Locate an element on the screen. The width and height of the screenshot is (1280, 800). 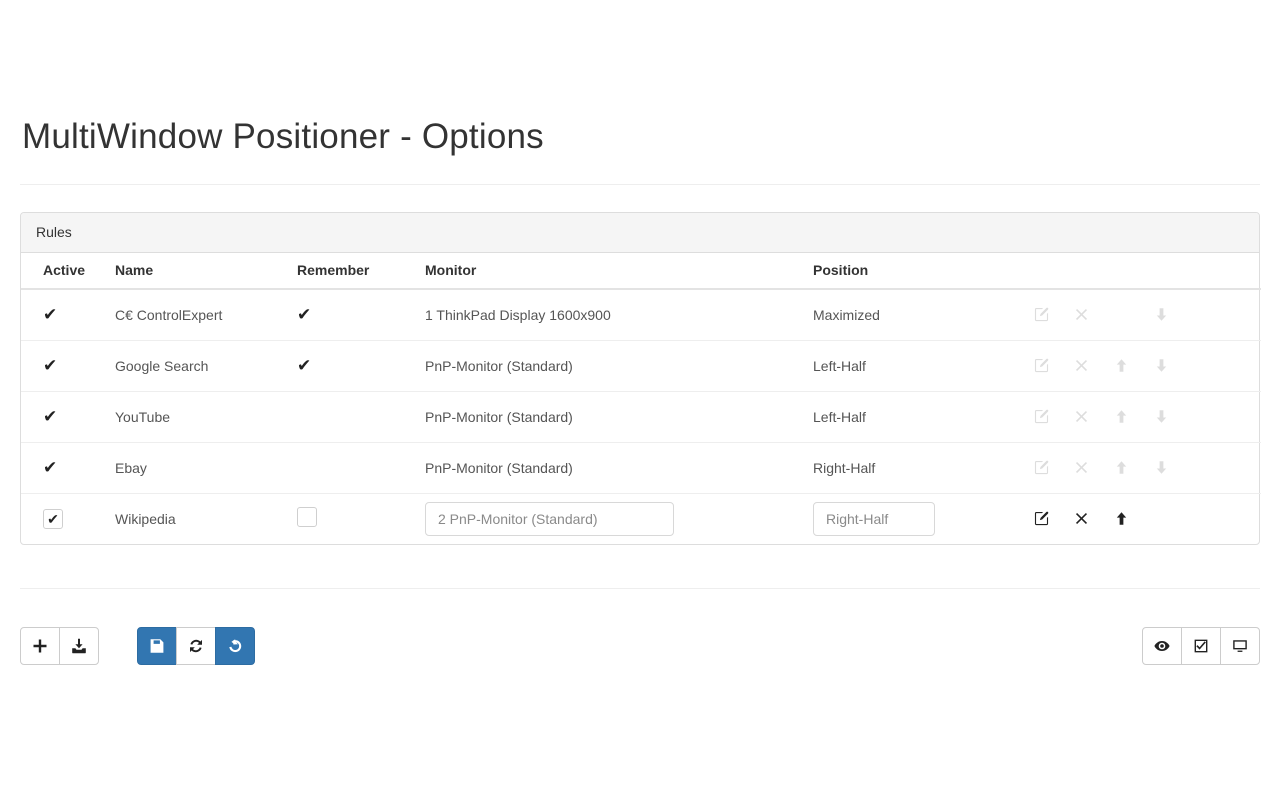
position-input: Right-Half is located at coordinates (874, 518).